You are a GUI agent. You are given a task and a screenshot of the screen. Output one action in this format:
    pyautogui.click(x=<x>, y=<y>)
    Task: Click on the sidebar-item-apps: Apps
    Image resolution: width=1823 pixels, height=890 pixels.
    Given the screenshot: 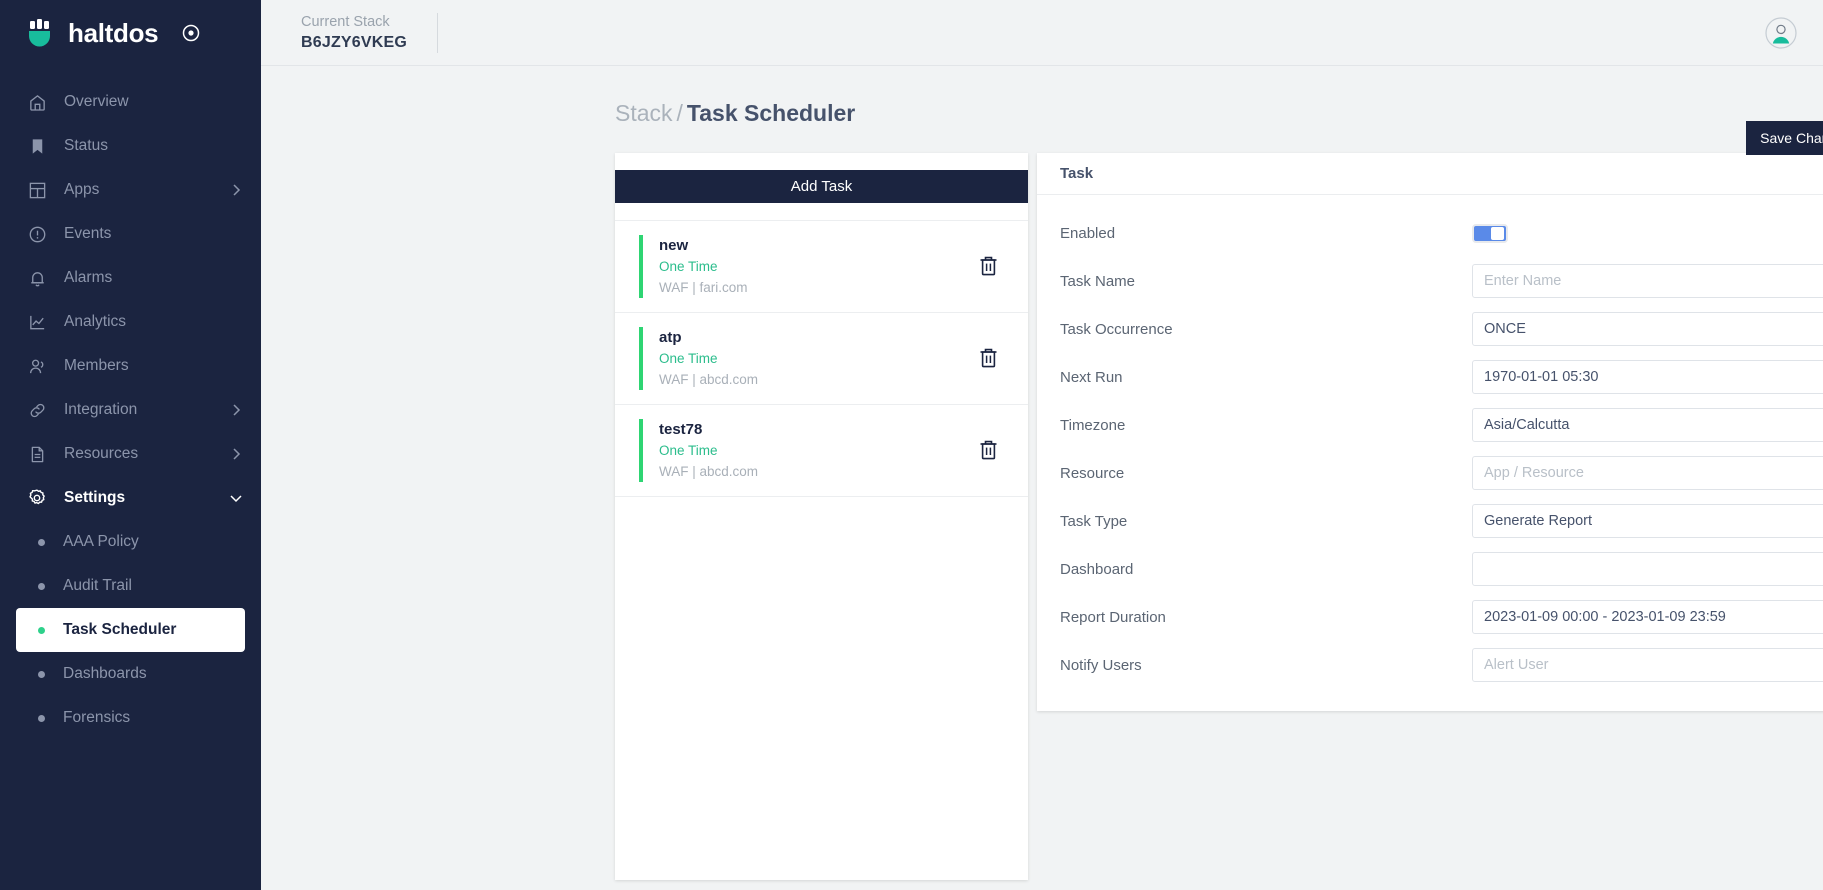 What is the action you would take?
    pyautogui.click(x=130, y=190)
    